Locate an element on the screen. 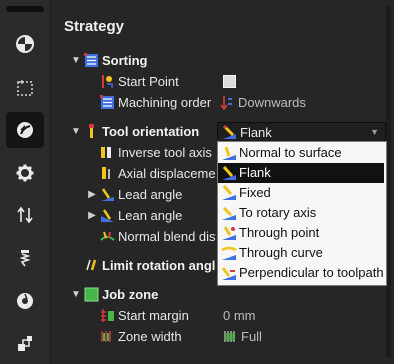 The image size is (394, 364). tree-row-sorting: ▼ Sorting is located at coordinates (216, 60).